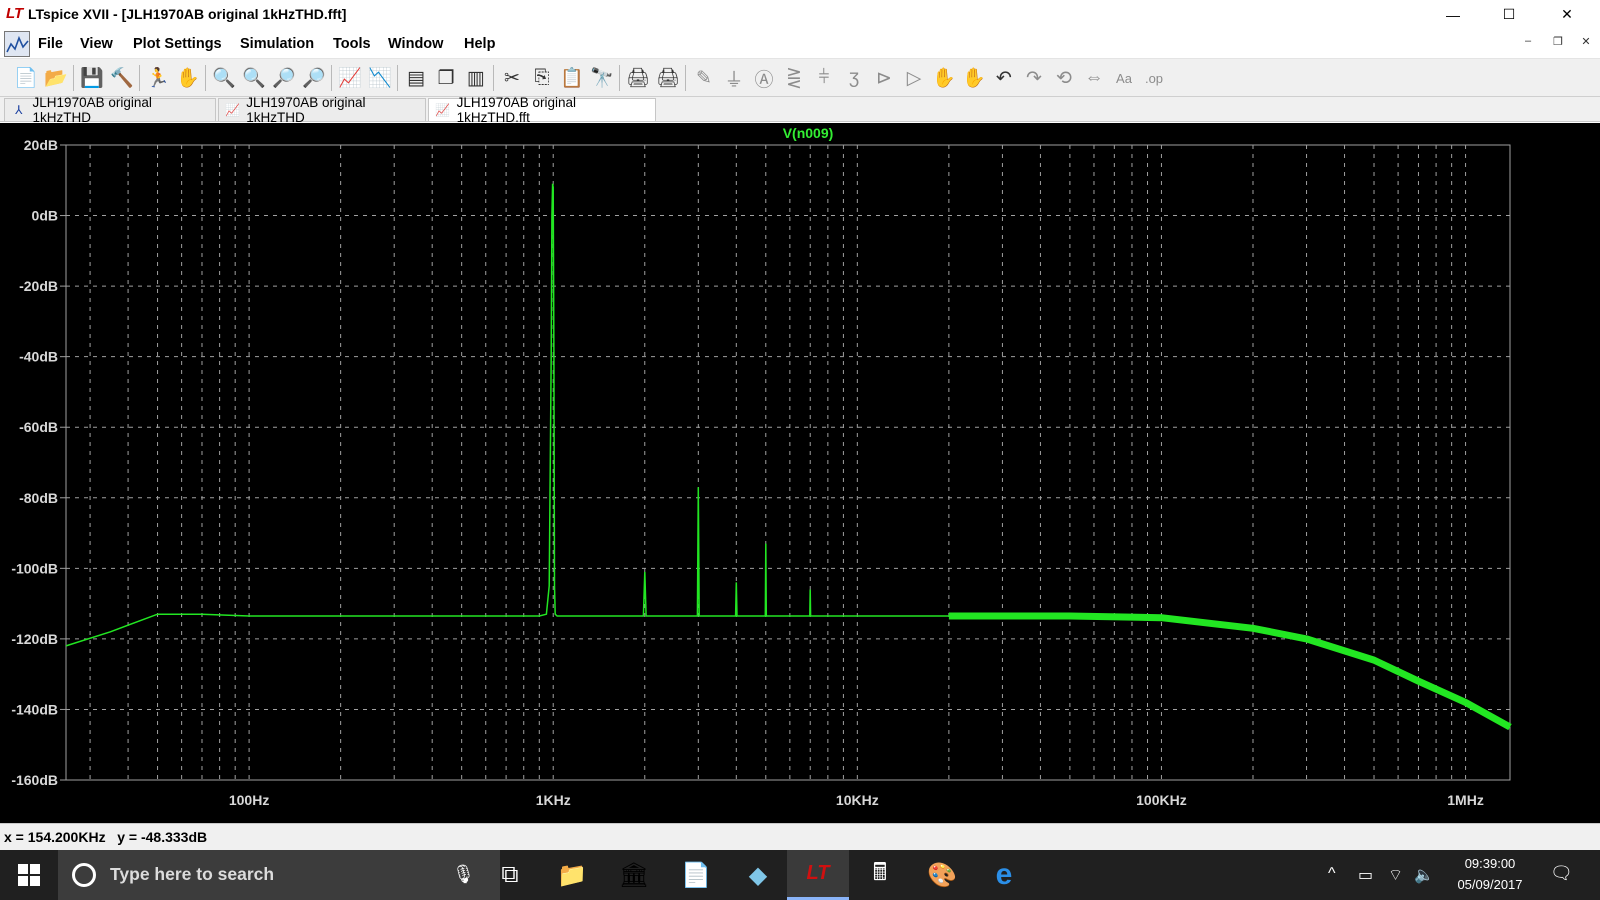 The width and height of the screenshot is (1600, 900). Describe the element at coordinates (634, 875) in the screenshot. I see `bank-app-icon: 🏛` at that location.